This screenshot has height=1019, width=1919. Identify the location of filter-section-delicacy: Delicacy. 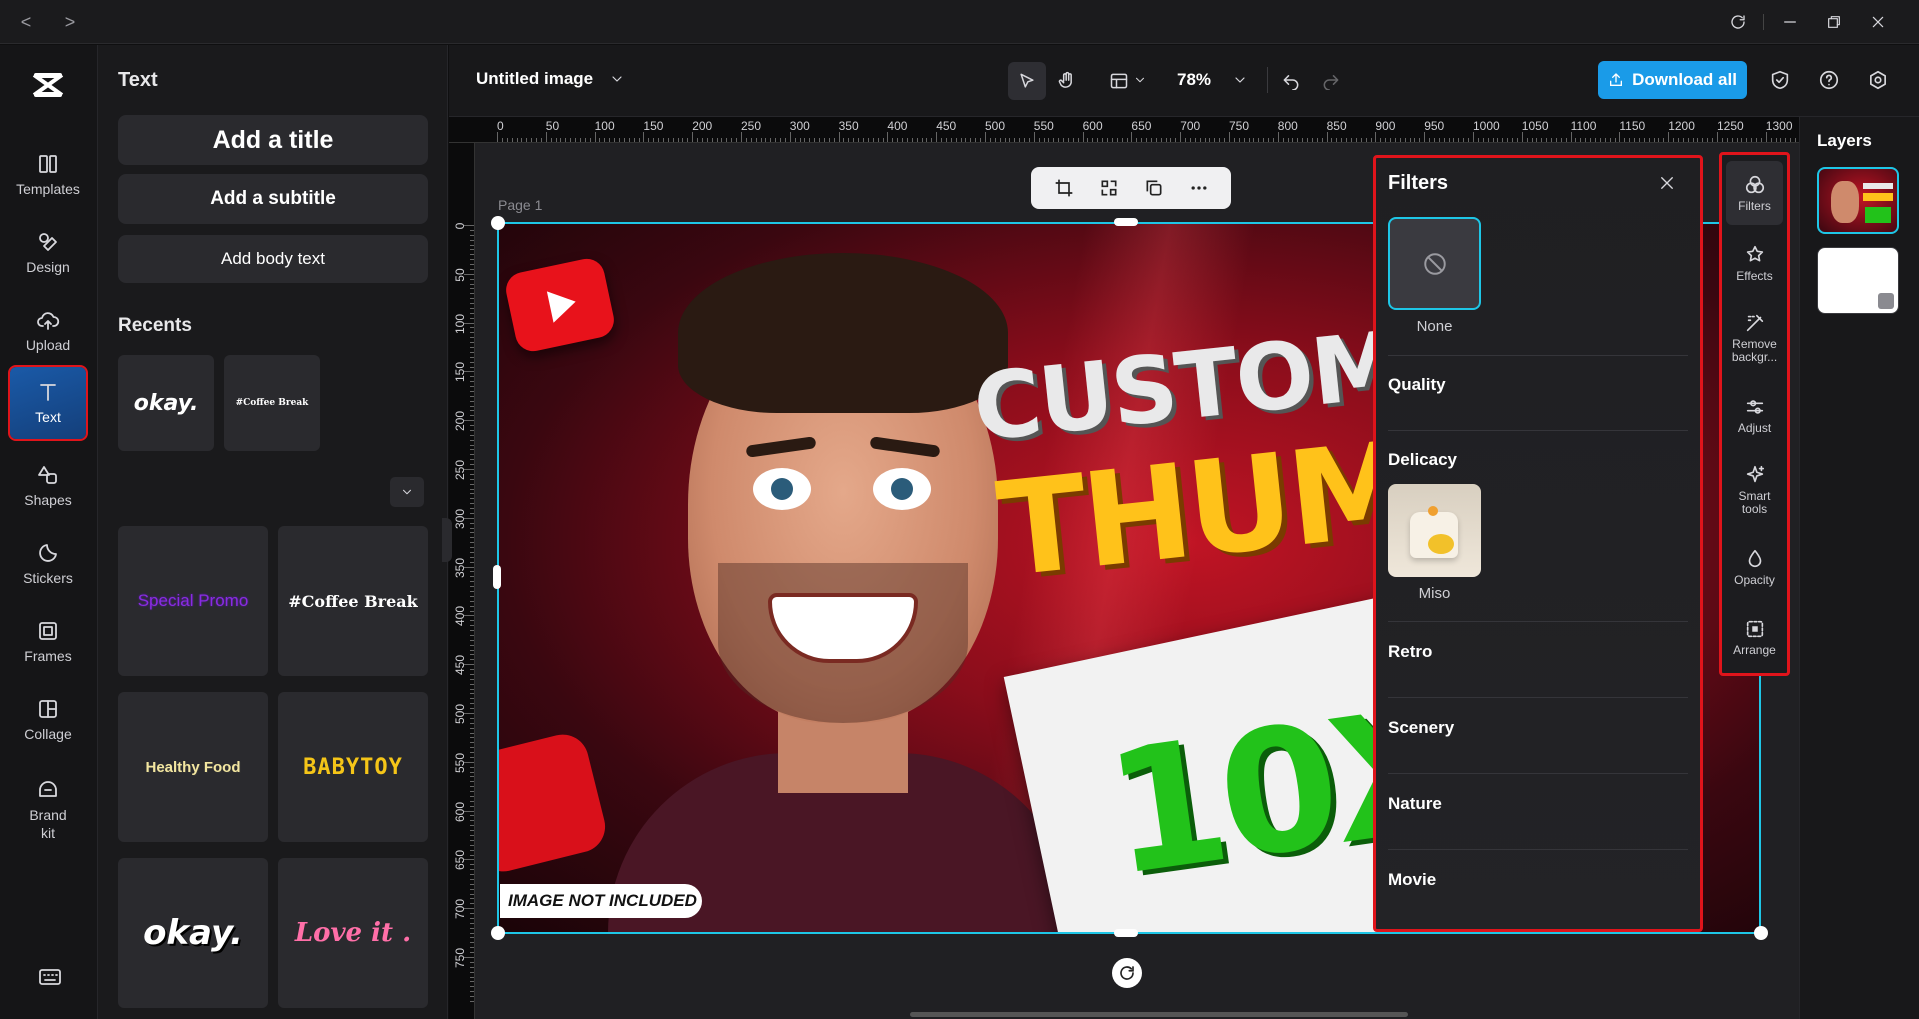
(1422, 460).